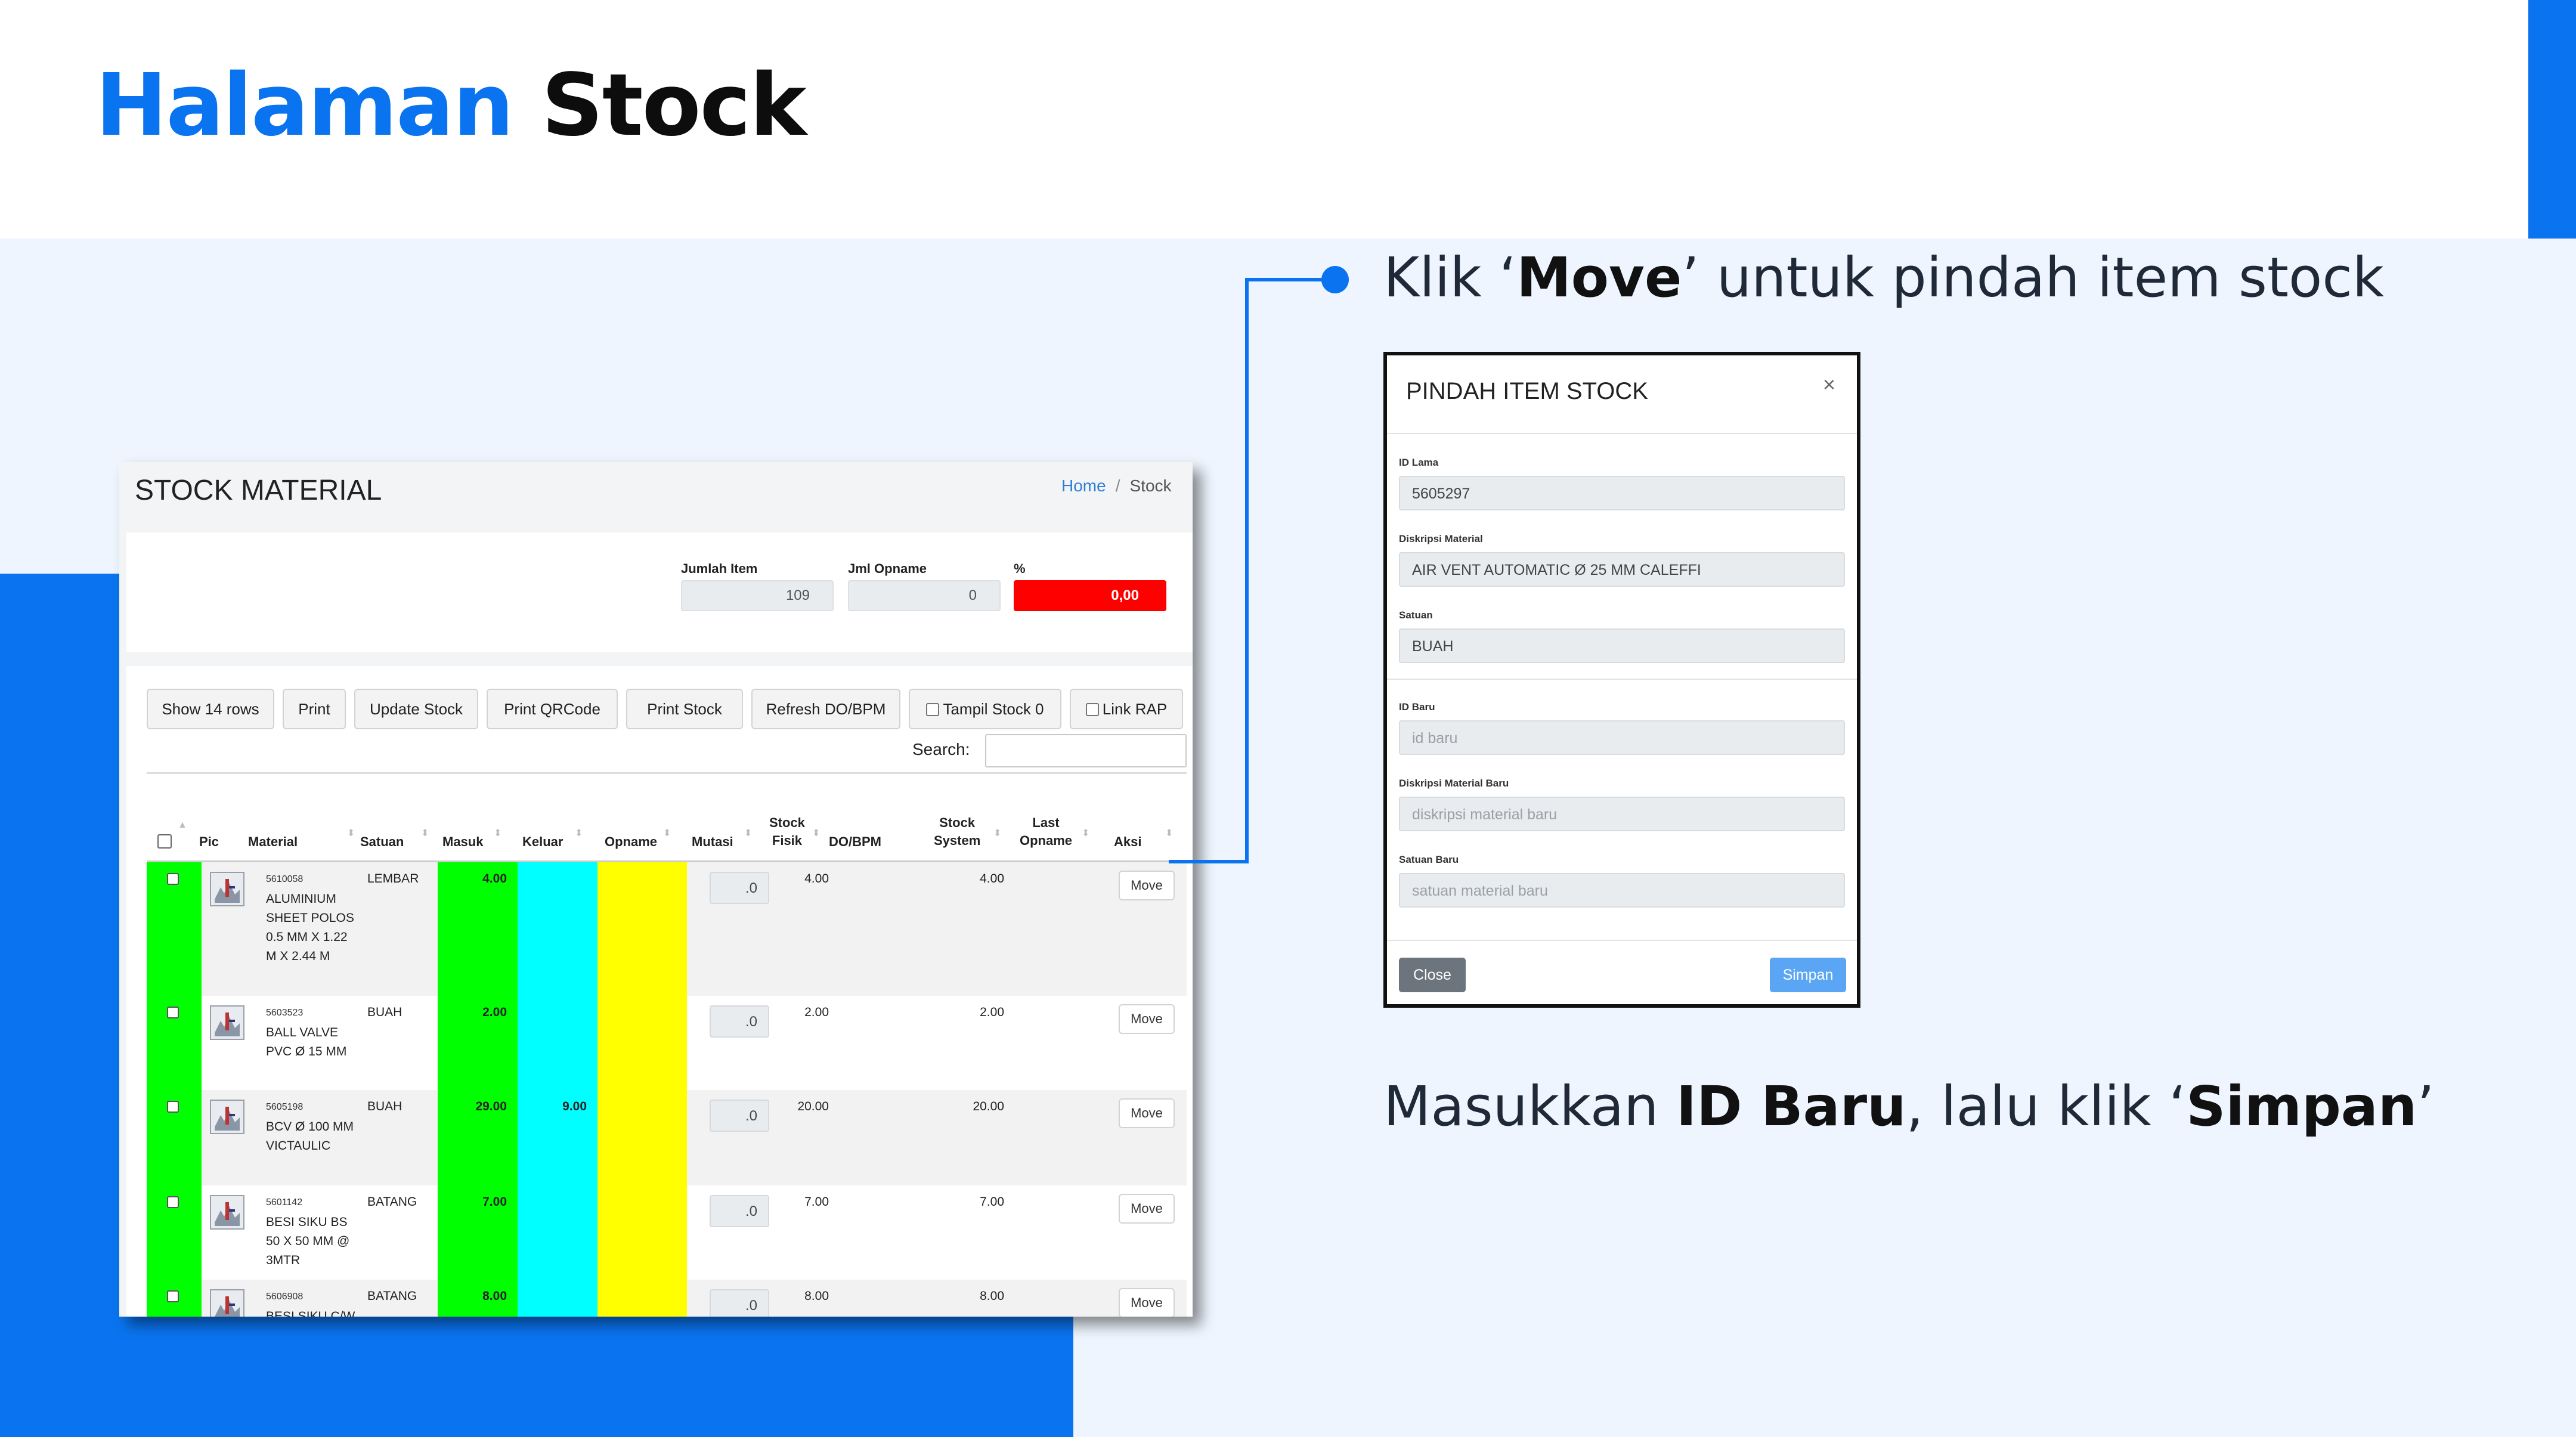 This screenshot has height=1449, width=2576. What do you see at coordinates (674, 105) in the screenshot?
I see `slide-title-stock: Stock` at bounding box center [674, 105].